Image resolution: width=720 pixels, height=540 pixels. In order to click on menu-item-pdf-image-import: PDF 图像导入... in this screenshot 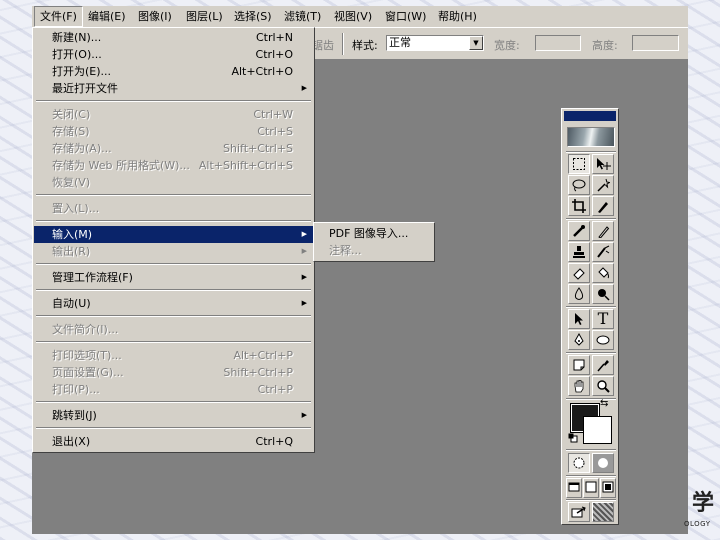, I will do `click(374, 233)`.